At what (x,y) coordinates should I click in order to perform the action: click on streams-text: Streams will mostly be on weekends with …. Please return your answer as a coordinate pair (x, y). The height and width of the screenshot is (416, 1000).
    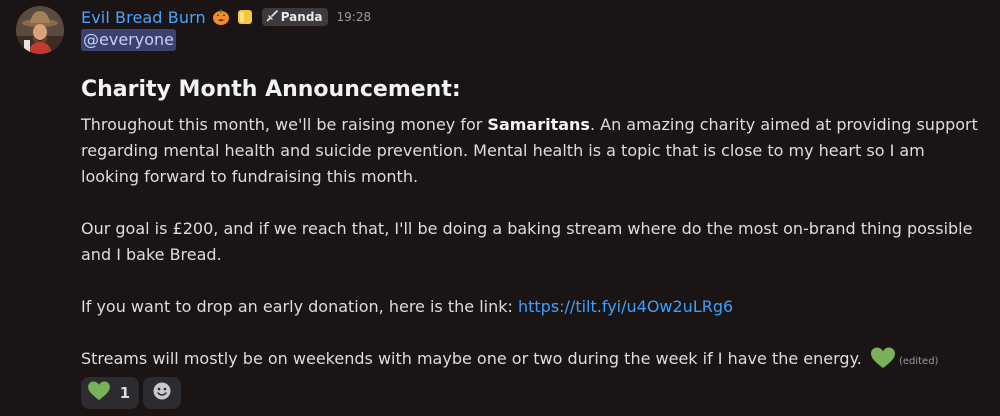
    Looking at the image, I should click on (474, 358).